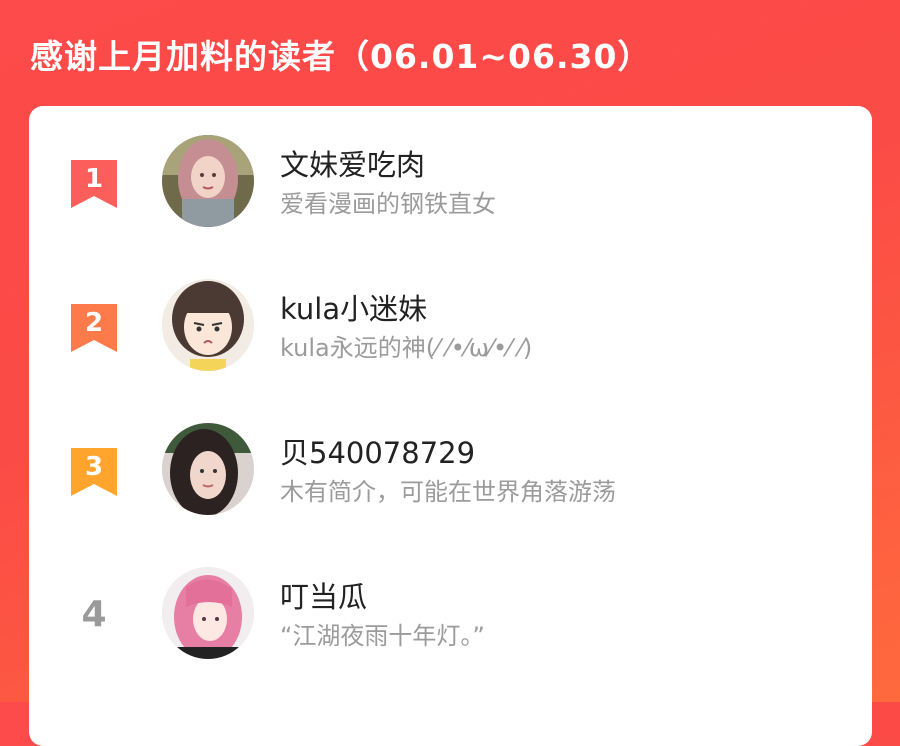 This screenshot has width=900, height=746. What do you see at coordinates (341, 56) in the screenshot?
I see `page-title: 感谢上月加料的读者（06.01~06.30）` at bounding box center [341, 56].